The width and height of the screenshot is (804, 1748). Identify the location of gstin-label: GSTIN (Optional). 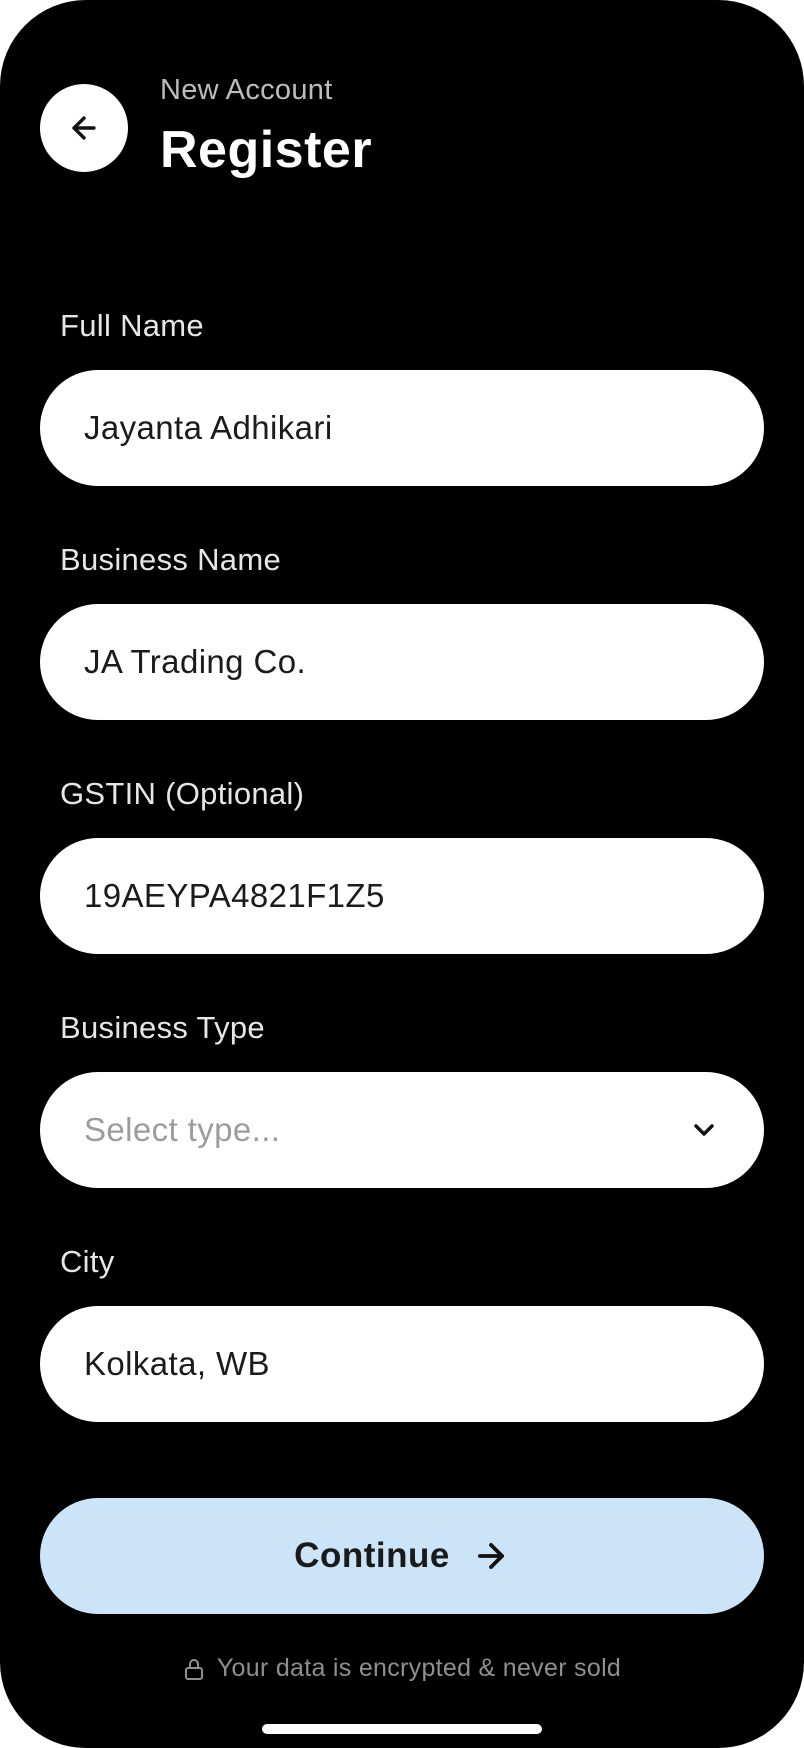
(182, 793).